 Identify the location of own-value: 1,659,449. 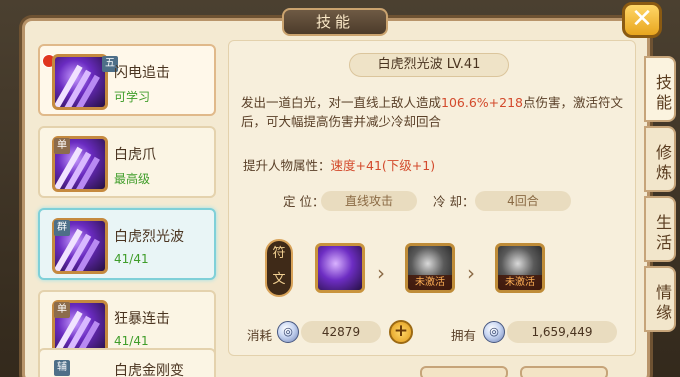
(562, 332).